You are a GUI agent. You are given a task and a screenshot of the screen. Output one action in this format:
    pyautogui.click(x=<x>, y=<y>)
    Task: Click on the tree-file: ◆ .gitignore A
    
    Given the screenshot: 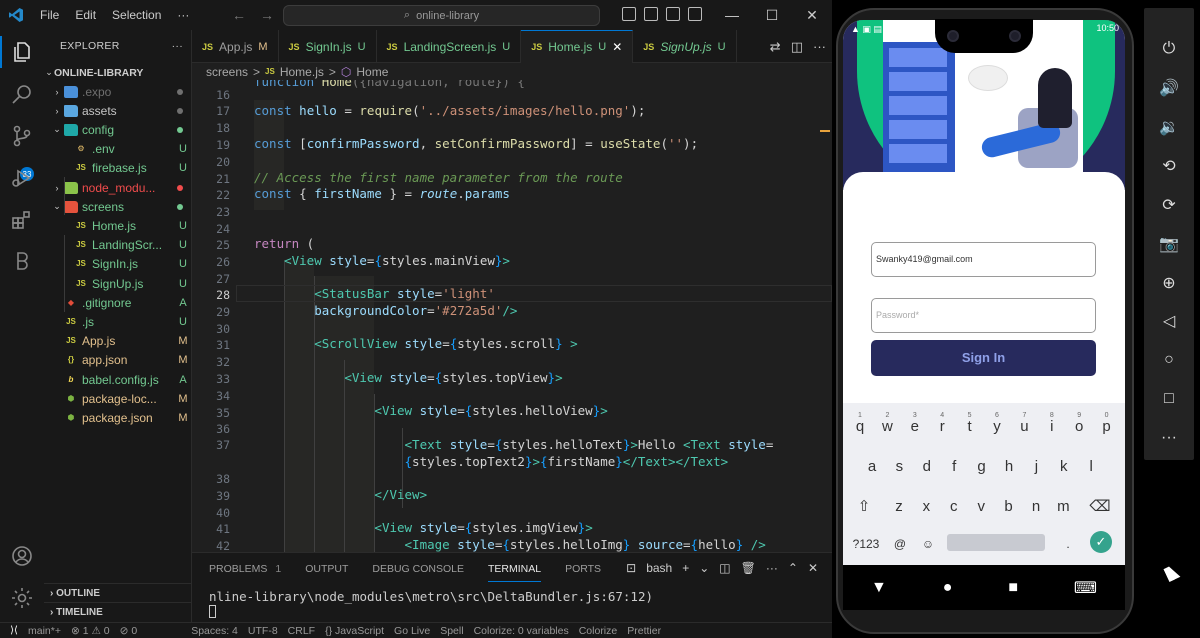 What is the action you would take?
    pyautogui.click(x=117, y=302)
    